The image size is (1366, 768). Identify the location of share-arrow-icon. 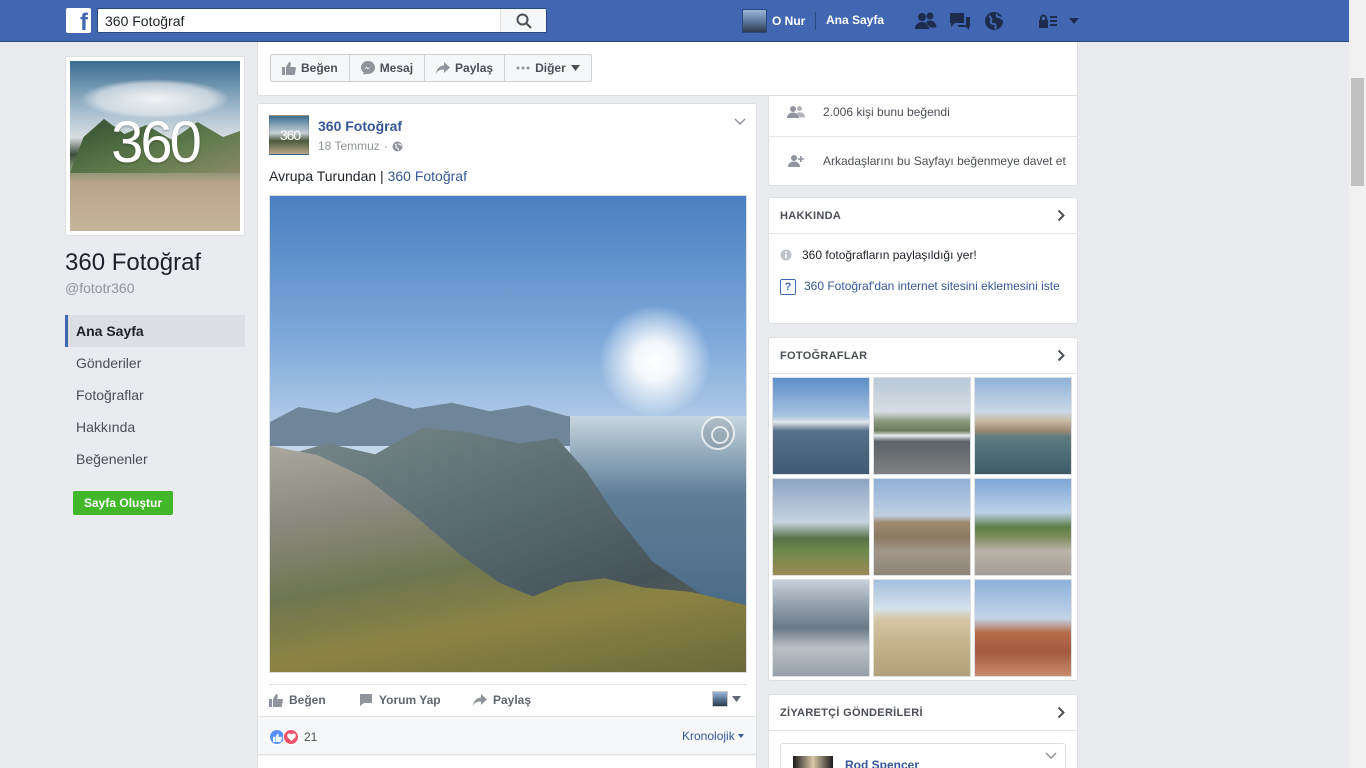
(480, 700).